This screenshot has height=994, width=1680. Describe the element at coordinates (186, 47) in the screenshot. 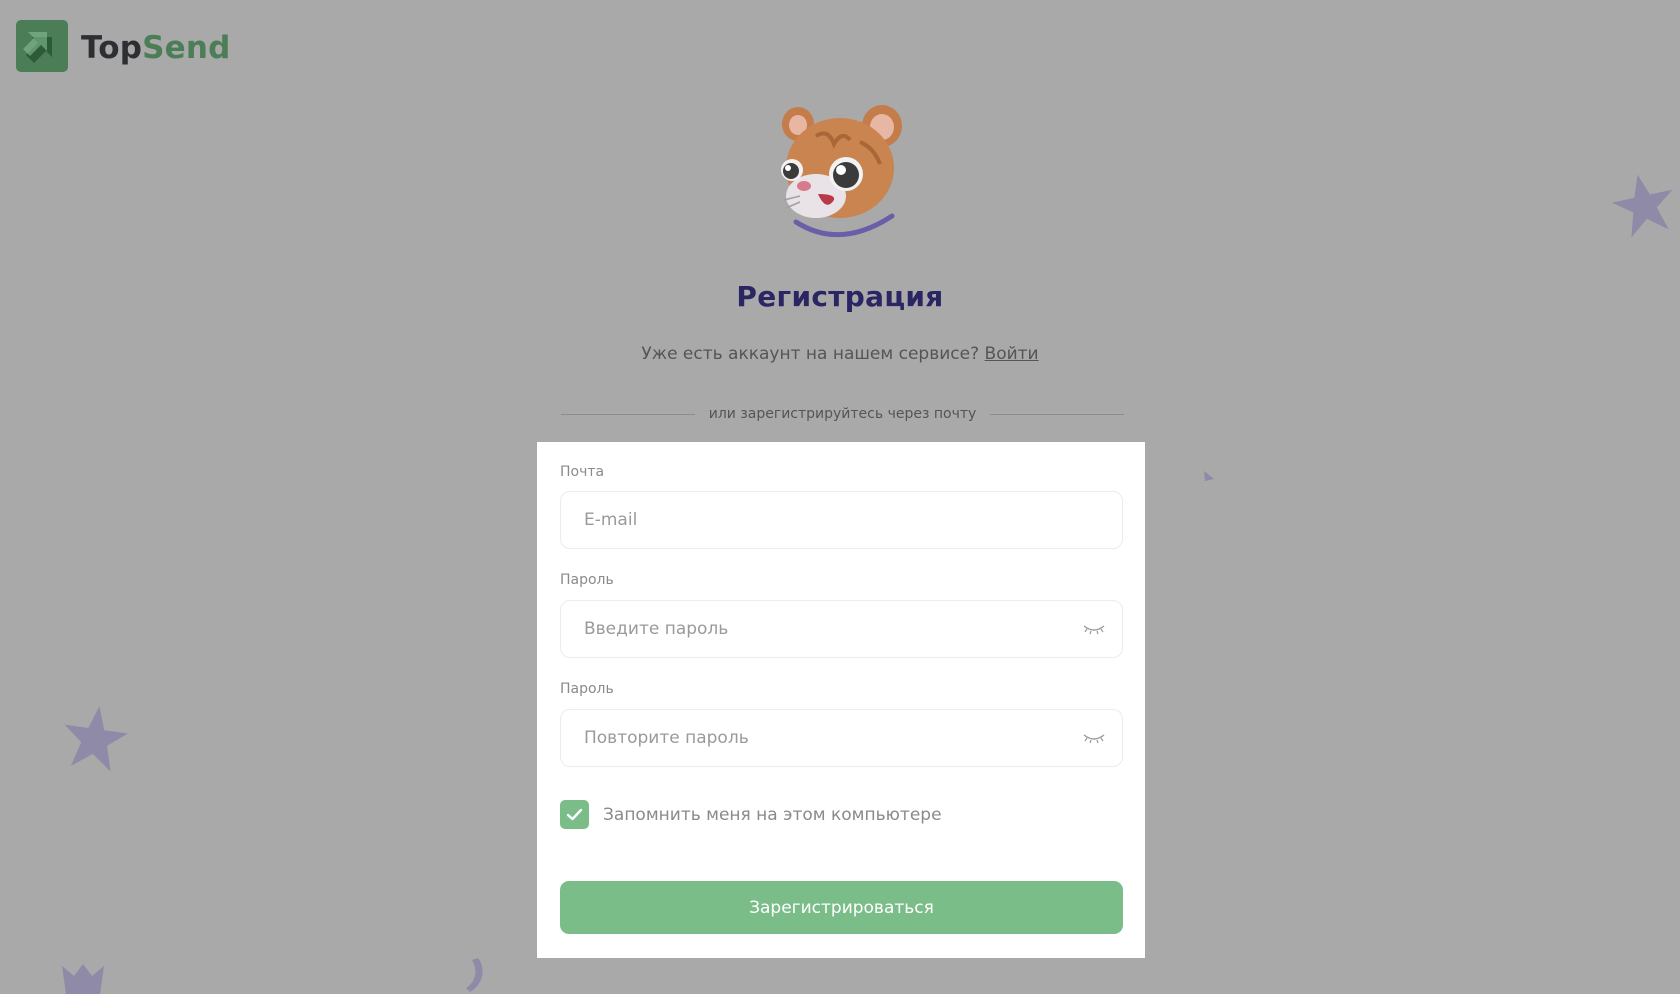

I see `logo-text-send: Send` at that location.